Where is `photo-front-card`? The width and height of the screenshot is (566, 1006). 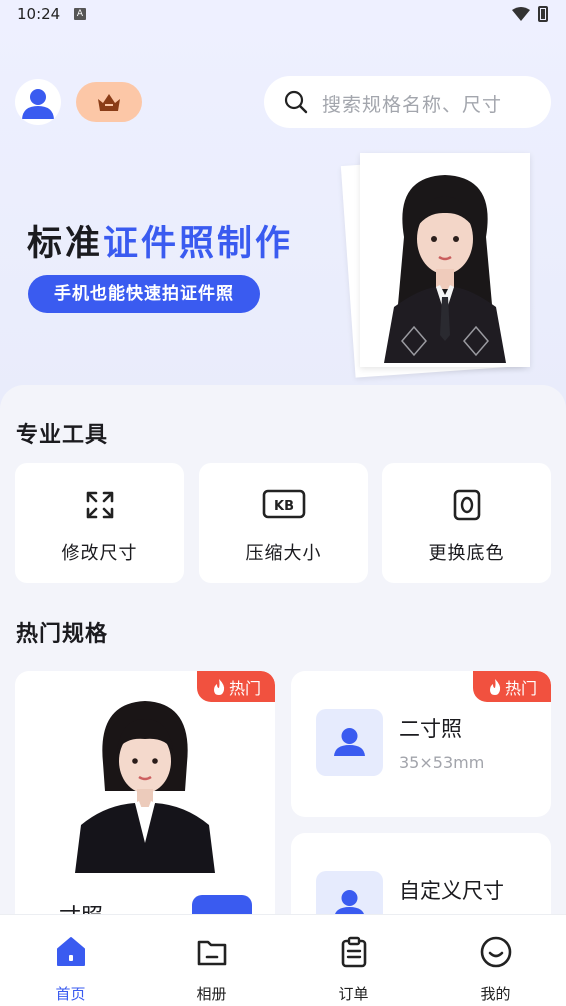 photo-front-card is located at coordinates (445, 260).